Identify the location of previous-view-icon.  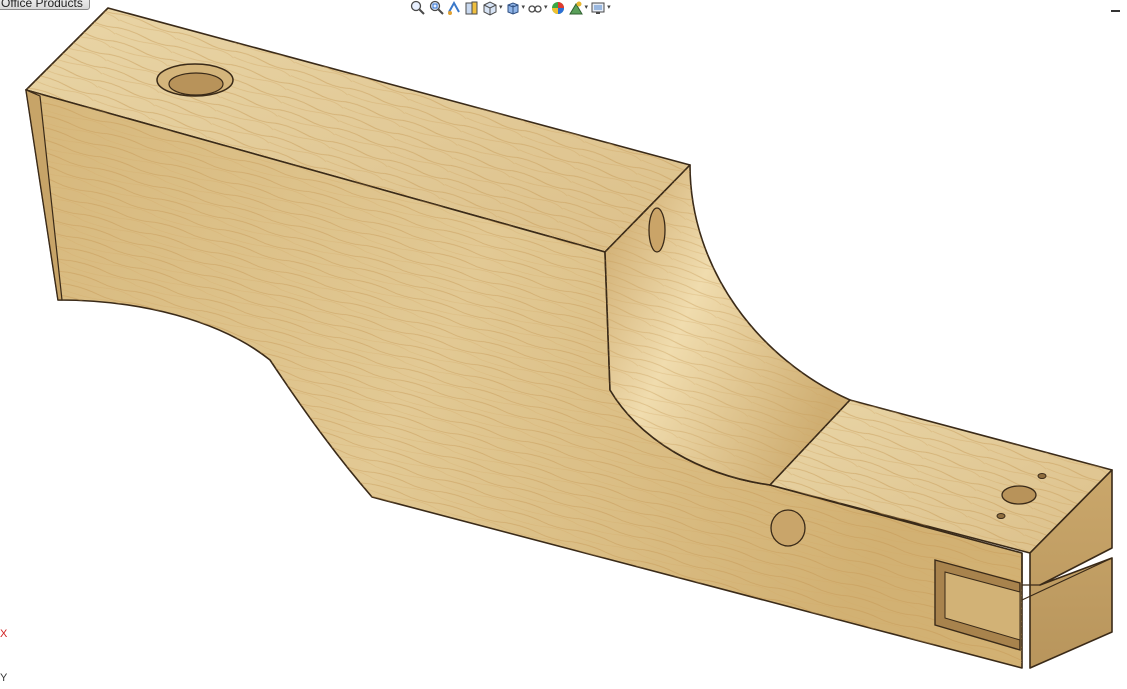
(454, 8).